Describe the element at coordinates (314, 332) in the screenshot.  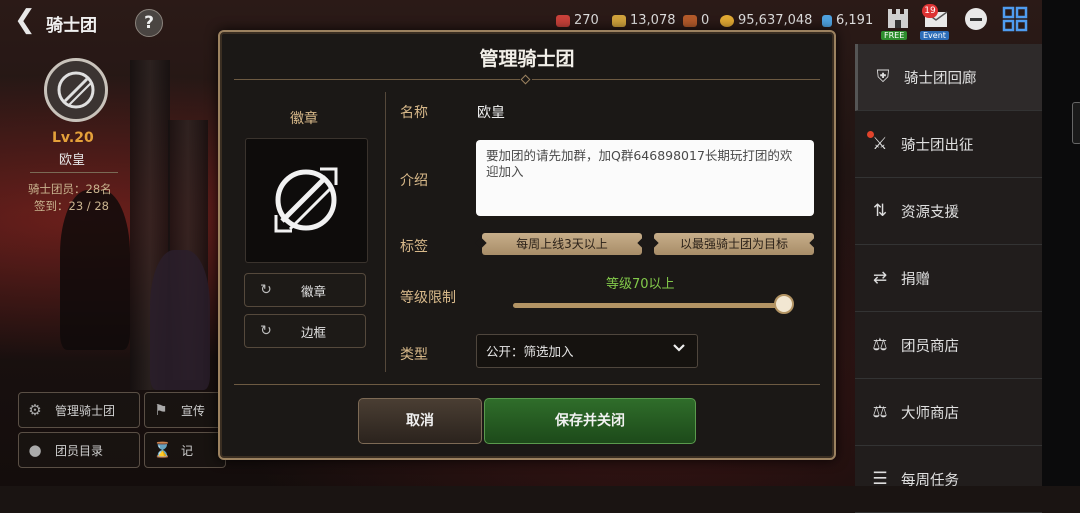
I see `change-frame-label: 边框` at that location.